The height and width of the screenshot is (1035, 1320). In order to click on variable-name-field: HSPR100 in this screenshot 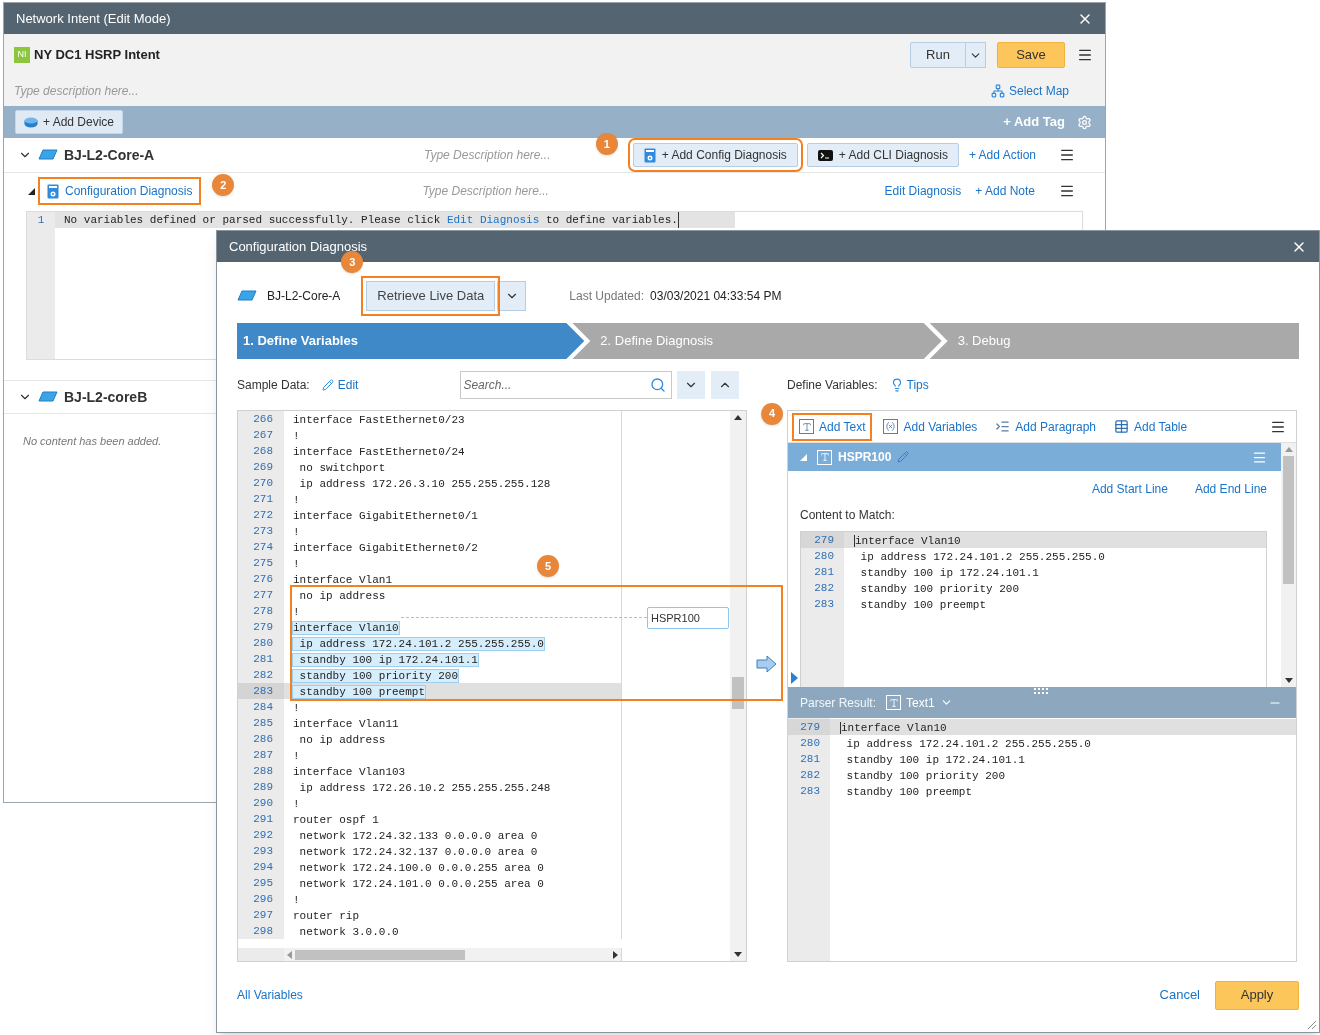, I will do `click(688, 618)`.